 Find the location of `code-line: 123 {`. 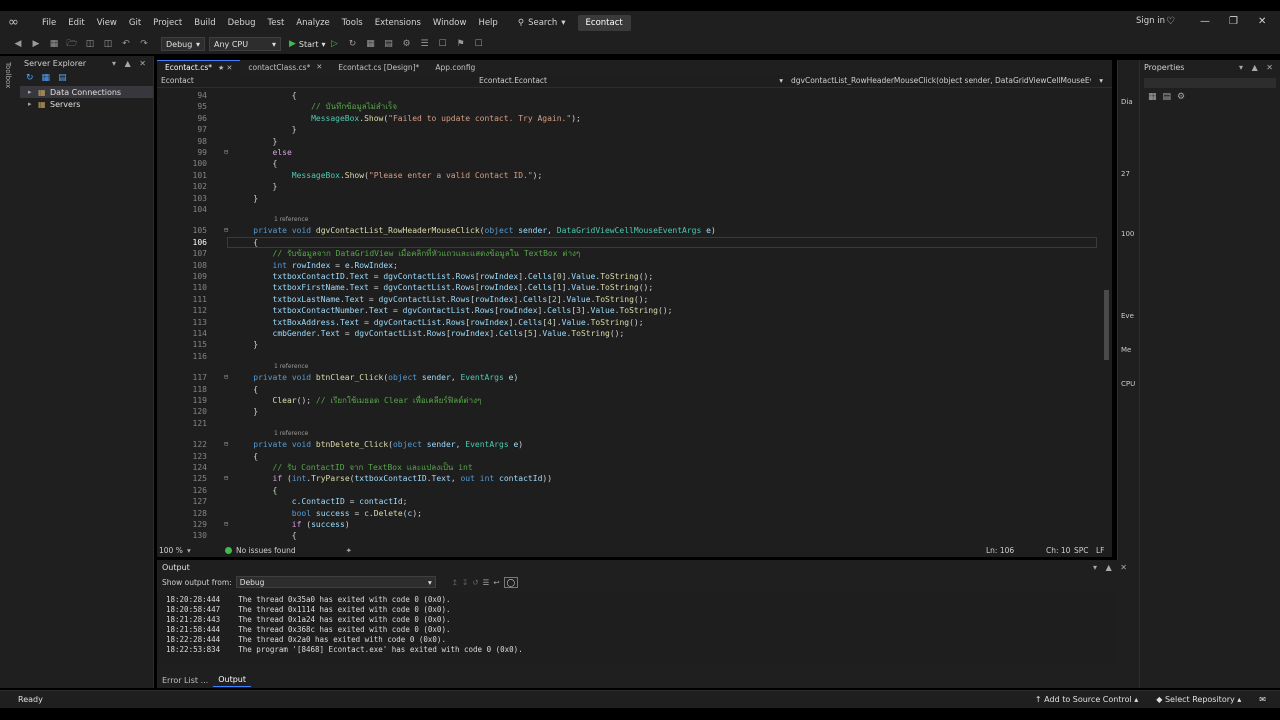

code-line: 123 { is located at coordinates (627, 456).